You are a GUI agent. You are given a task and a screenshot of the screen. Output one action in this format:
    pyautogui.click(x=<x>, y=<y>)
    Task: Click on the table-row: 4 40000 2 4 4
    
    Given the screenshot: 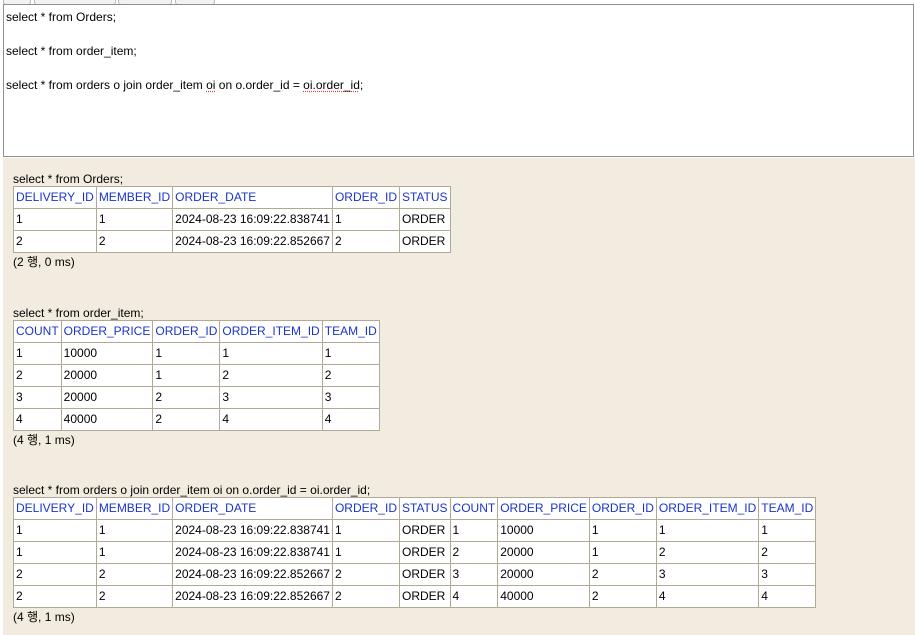 What is the action you would take?
    pyautogui.click(x=196, y=419)
    